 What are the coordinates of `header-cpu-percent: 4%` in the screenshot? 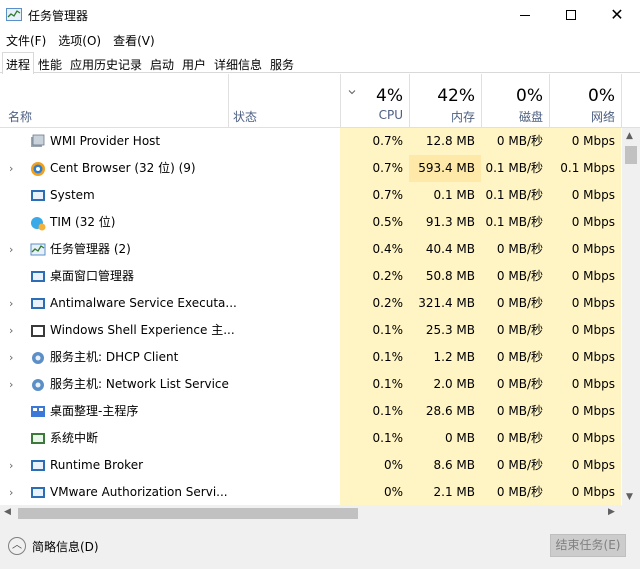 It's located at (389, 96).